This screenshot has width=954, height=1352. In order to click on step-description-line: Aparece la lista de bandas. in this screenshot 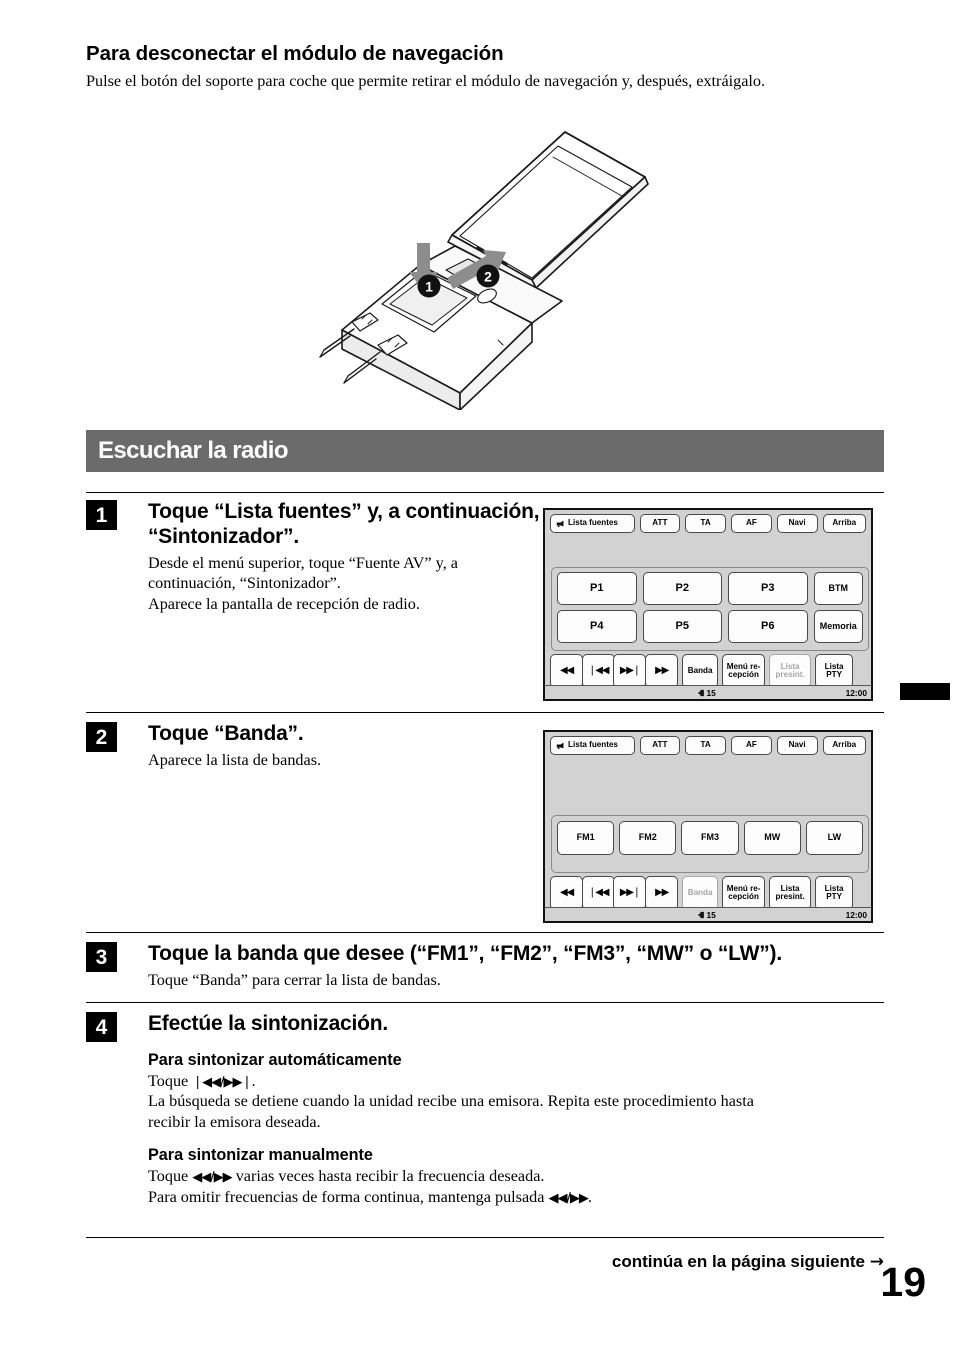, I will do `click(235, 759)`.